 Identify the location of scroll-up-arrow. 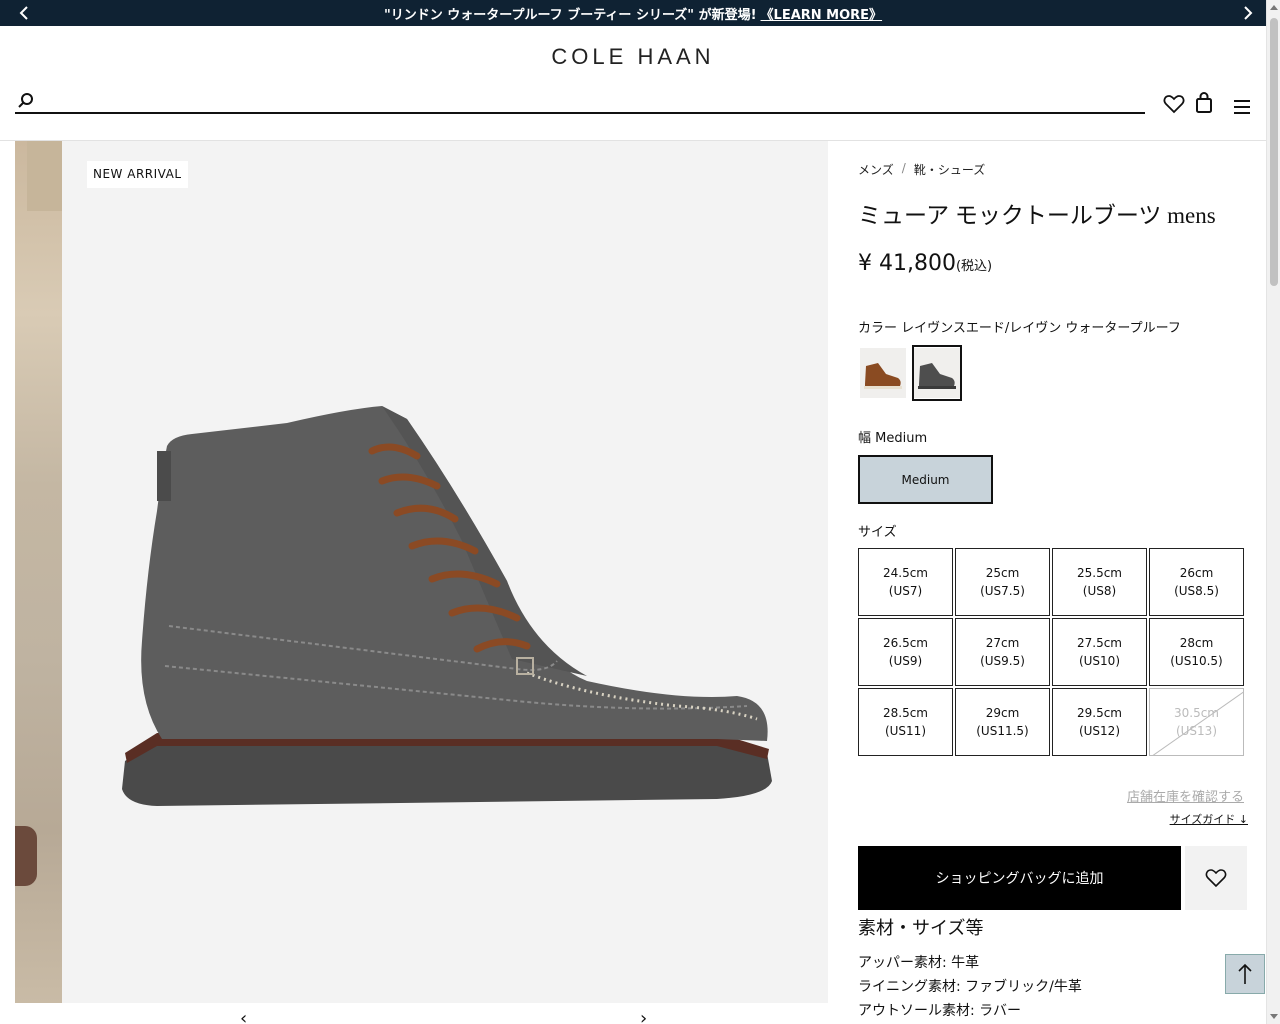
(1274, 7).